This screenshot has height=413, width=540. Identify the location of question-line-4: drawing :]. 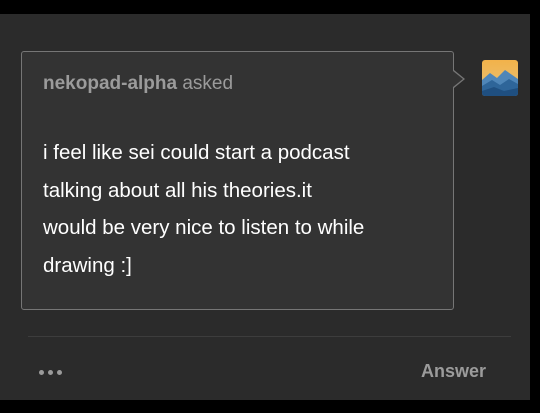
(87, 265).